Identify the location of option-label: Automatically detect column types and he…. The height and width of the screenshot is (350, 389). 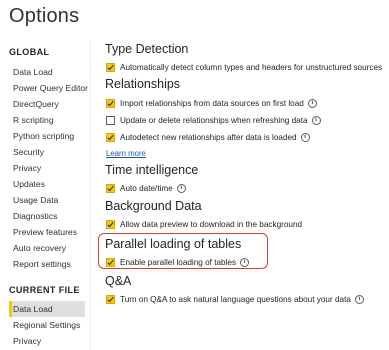
(251, 67).